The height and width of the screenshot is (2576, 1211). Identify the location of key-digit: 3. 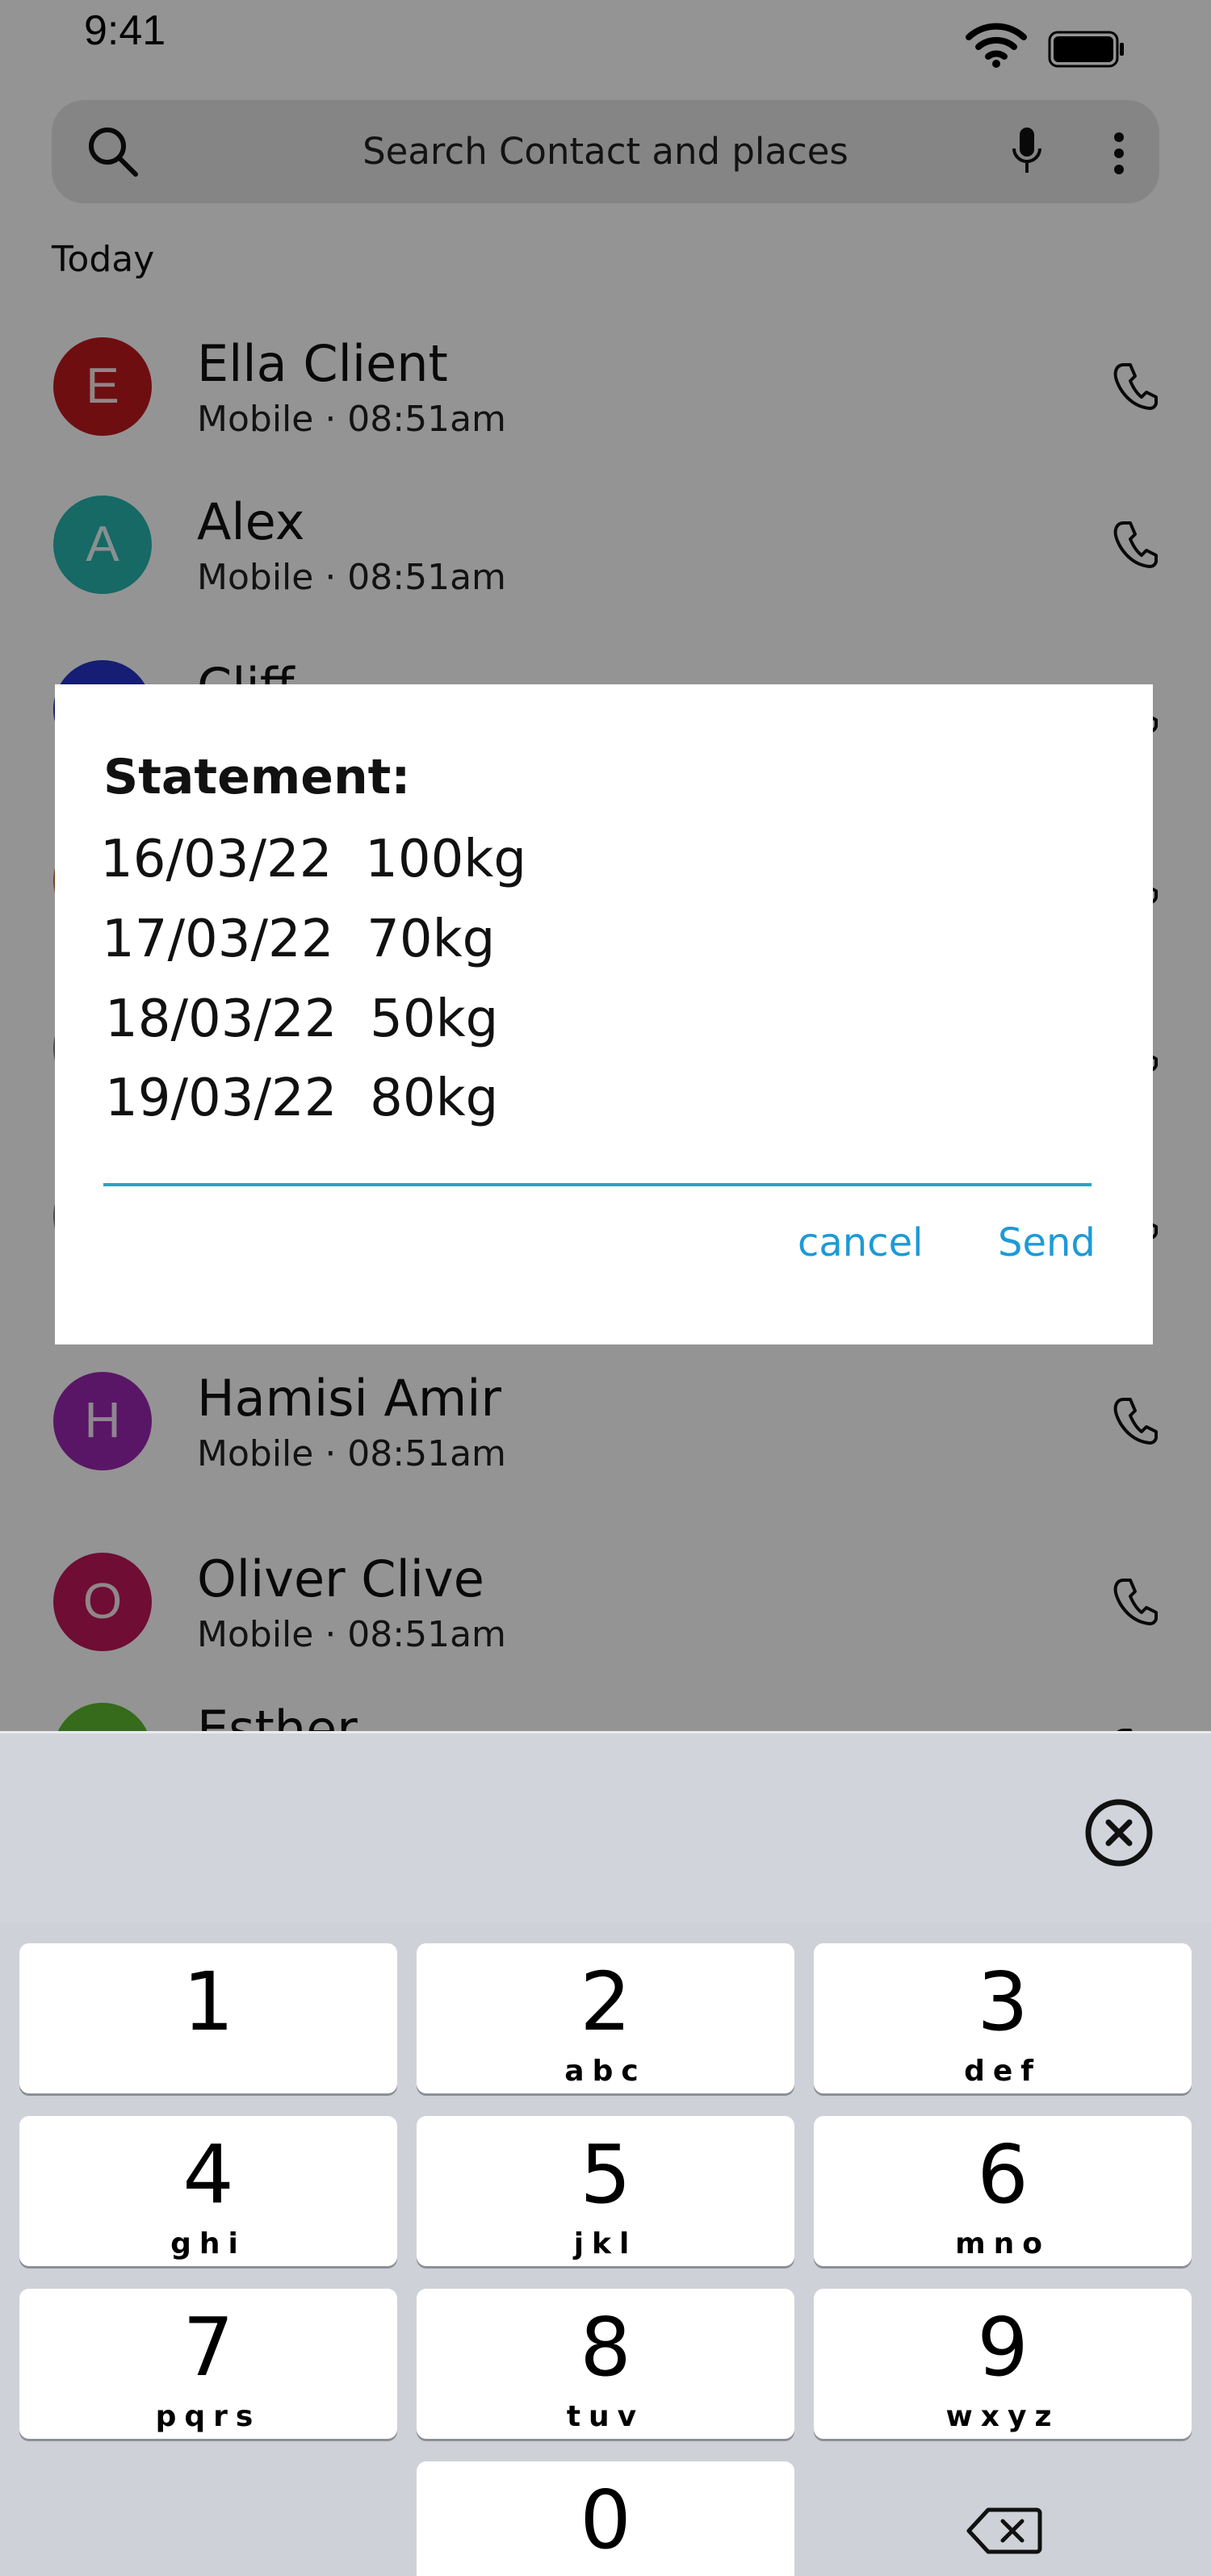
(1003, 2002).